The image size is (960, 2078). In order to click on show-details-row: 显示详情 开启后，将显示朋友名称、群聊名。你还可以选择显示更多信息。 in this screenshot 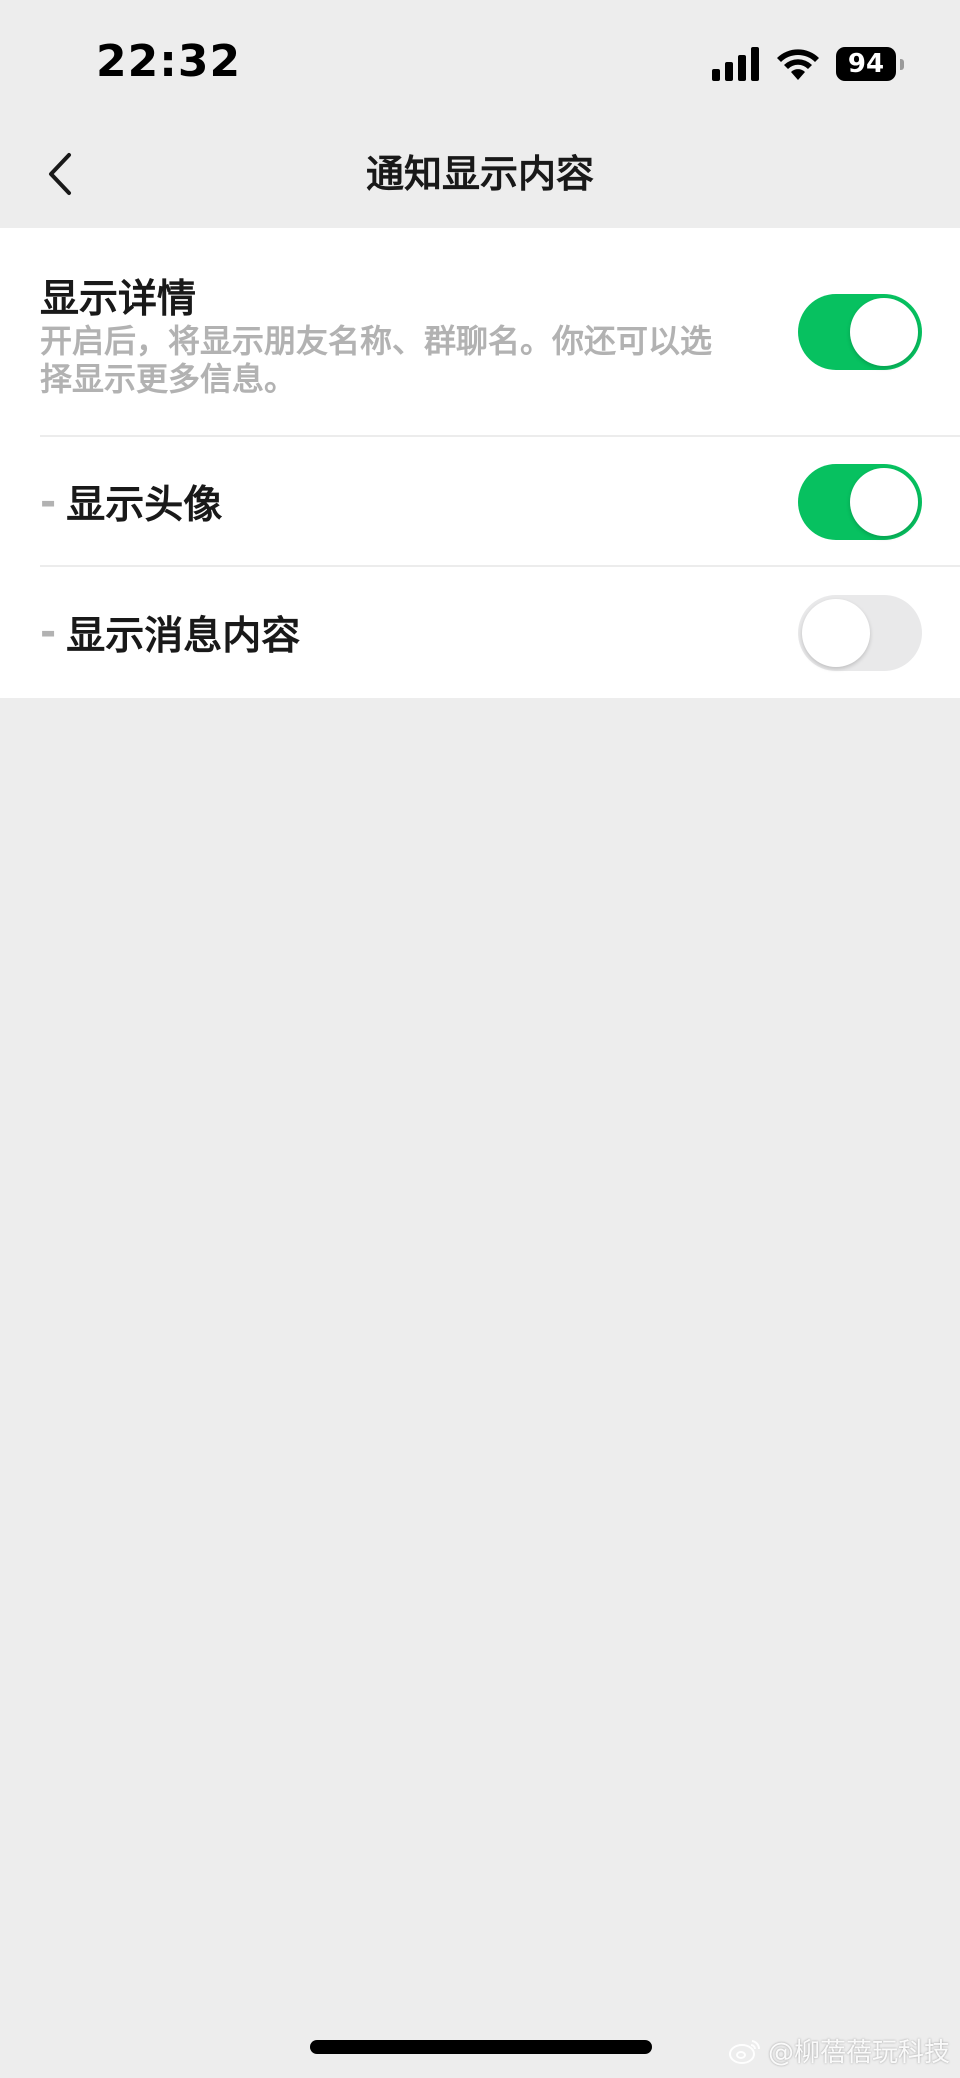, I will do `click(480, 332)`.